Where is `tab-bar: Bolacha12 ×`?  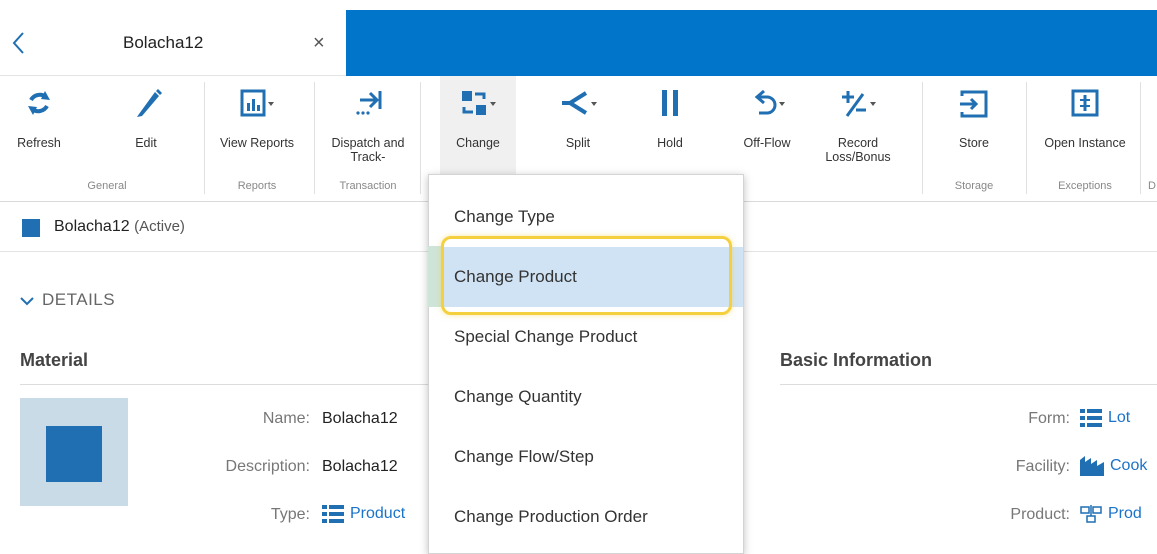
tab-bar: Bolacha12 × is located at coordinates (578, 38).